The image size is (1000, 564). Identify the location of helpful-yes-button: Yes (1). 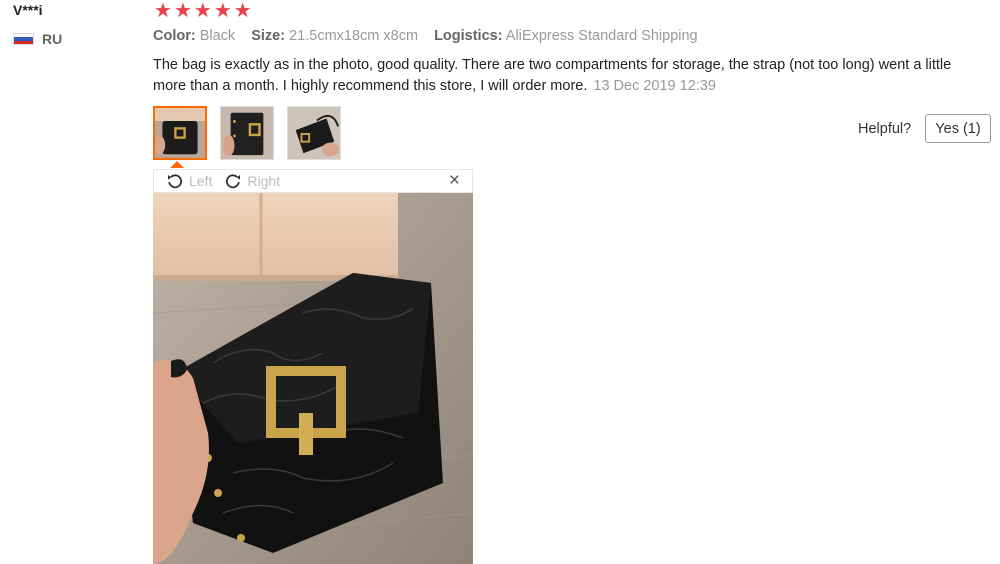
(958, 128).